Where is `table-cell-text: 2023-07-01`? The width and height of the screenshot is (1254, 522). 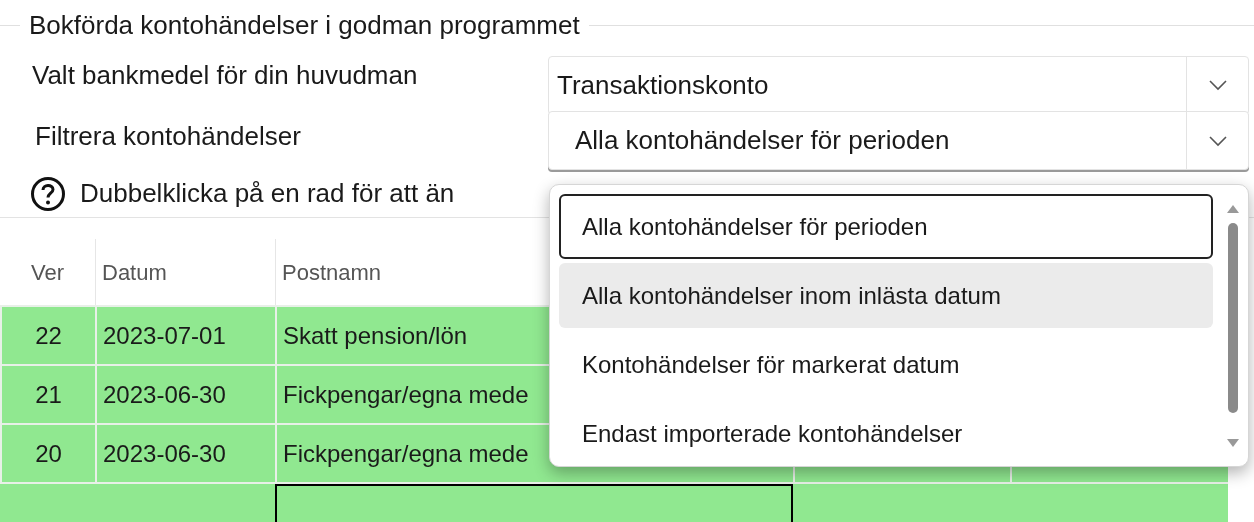 table-cell-text: 2023-07-01 is located at coordinates (164, 335).